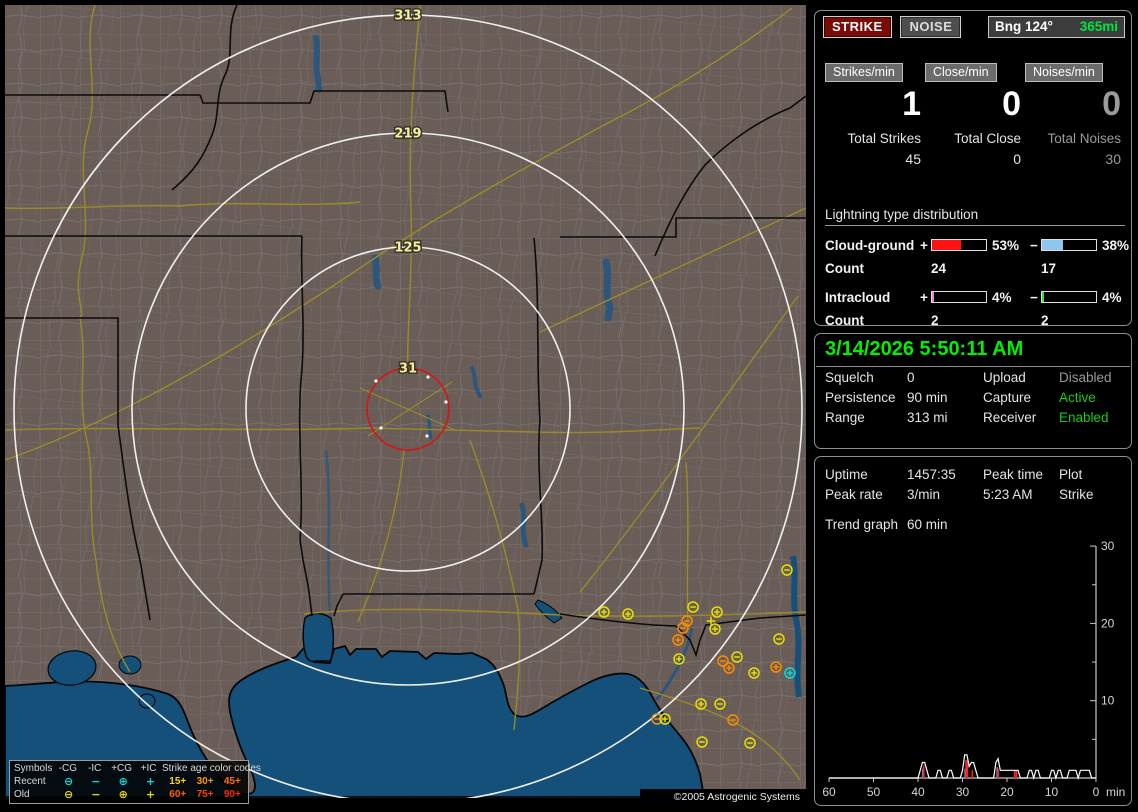  What do you see at coordinates (931, 27) in the screenshot?
I see `noise-mode-button: NOISE` at bounding box center [931, 27].